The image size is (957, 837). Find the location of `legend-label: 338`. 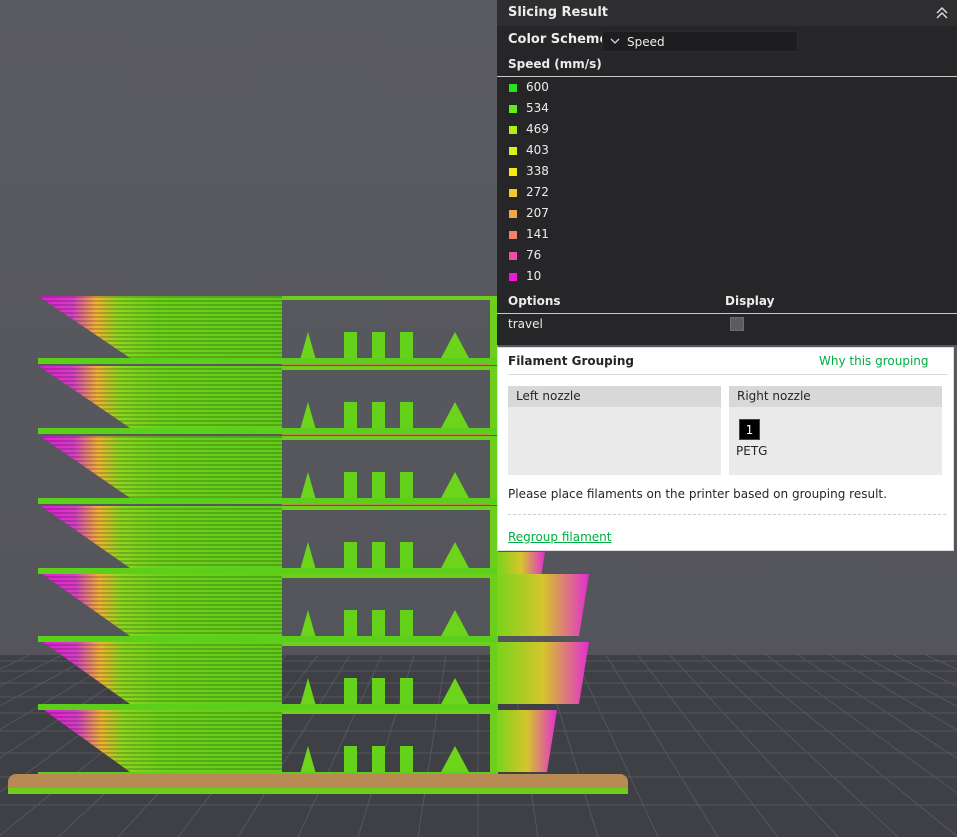

legend-label: 338 is located at coordinates (537, 171).